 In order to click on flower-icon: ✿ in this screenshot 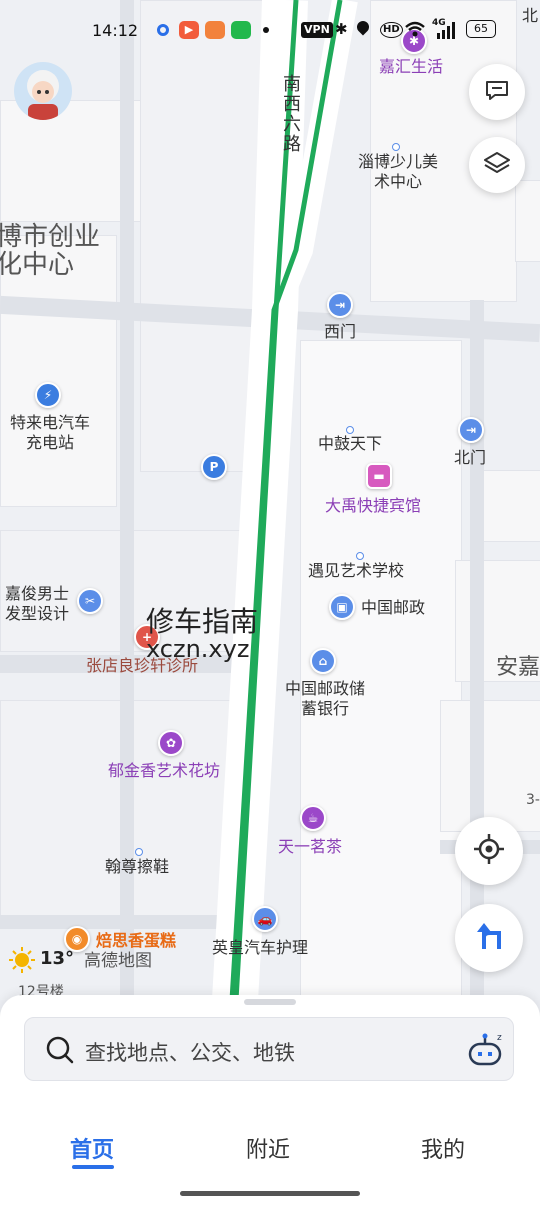, I will do `click(171, 743)`.